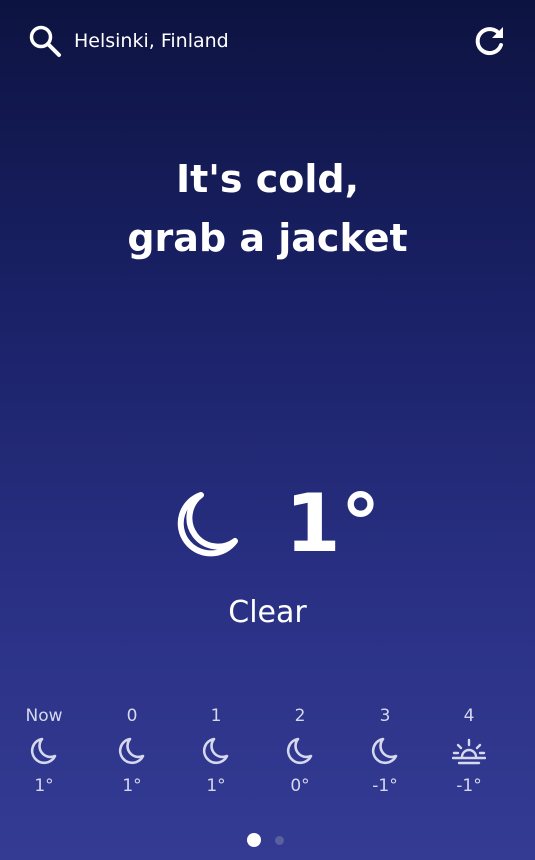 The height and width of the screenshot is (860, 535). What do you see at coordinates (267, 179) in the screenshot?
I see `message-line-1: It's cold,` at bounding box center [267, 179].